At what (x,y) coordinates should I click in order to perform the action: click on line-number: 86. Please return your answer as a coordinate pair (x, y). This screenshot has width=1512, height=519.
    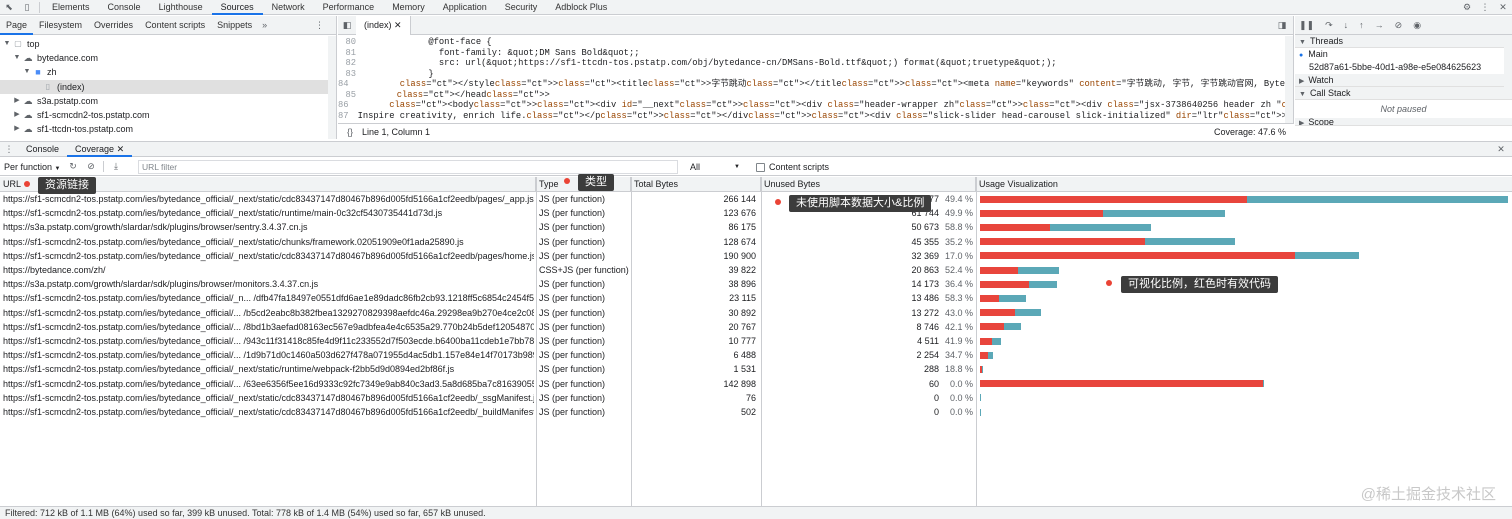
    Looking at the image, I should click on (348, 105).